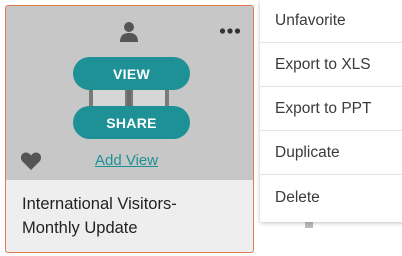 This screenshot has height=256, width=402. I want to click on card-title-line-1: International Visitors-, so click(99, 204).